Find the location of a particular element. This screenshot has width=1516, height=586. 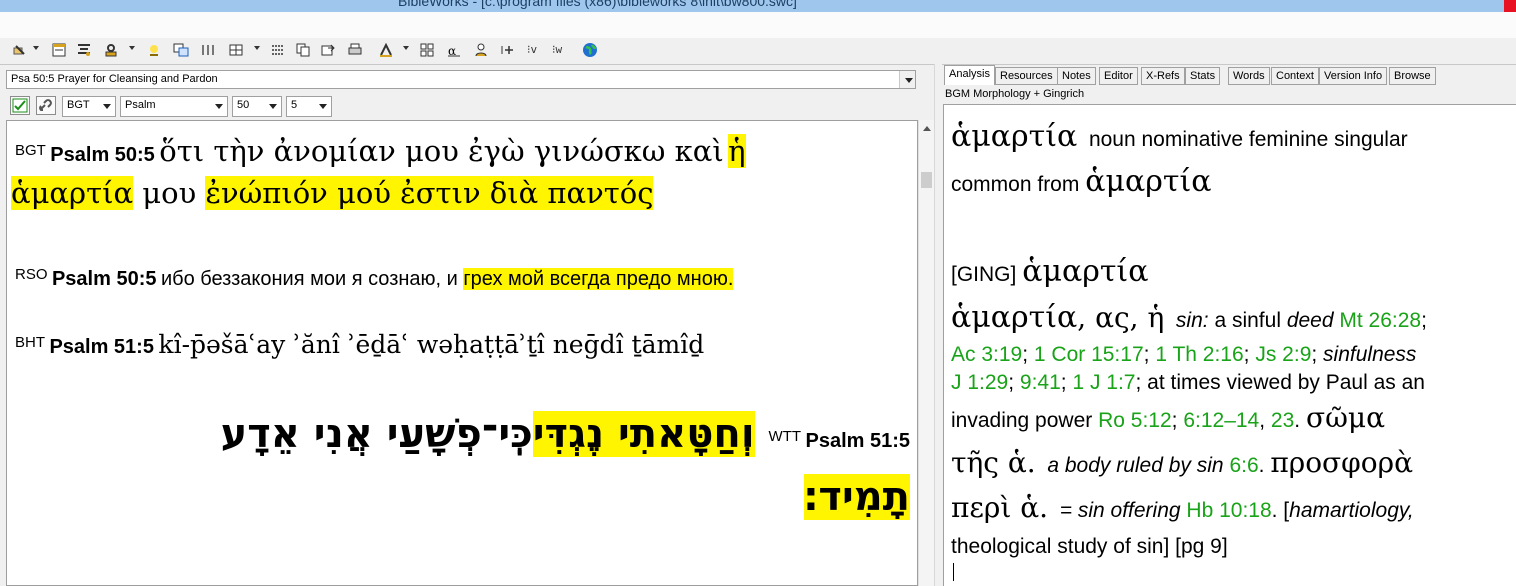

verse-select-value: 5 is located at coordinates (294, 105).